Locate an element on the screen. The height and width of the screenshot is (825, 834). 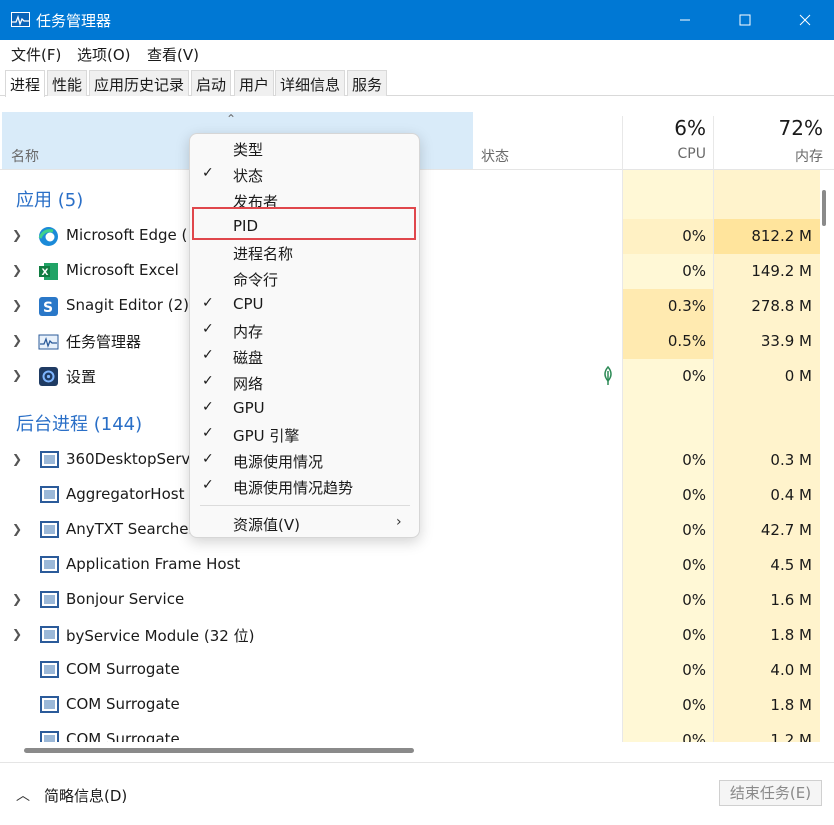
menu-view: 查看(V) is located at coordinates (173, 54).